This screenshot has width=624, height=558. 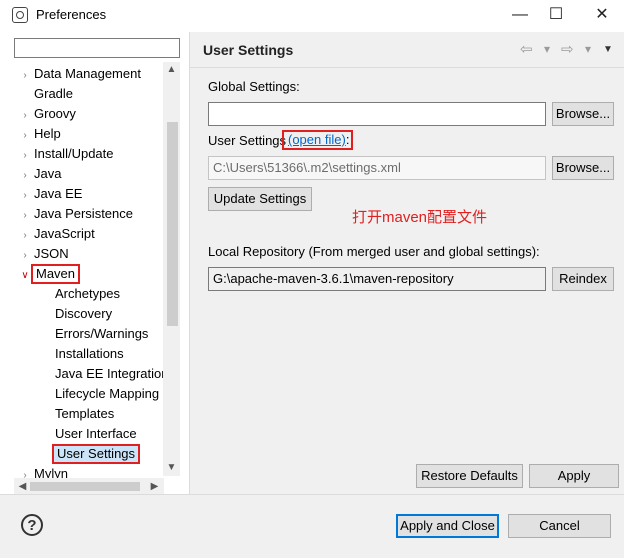 I want to click on tree-item-label: User Interface, so click(x=96, y=433).